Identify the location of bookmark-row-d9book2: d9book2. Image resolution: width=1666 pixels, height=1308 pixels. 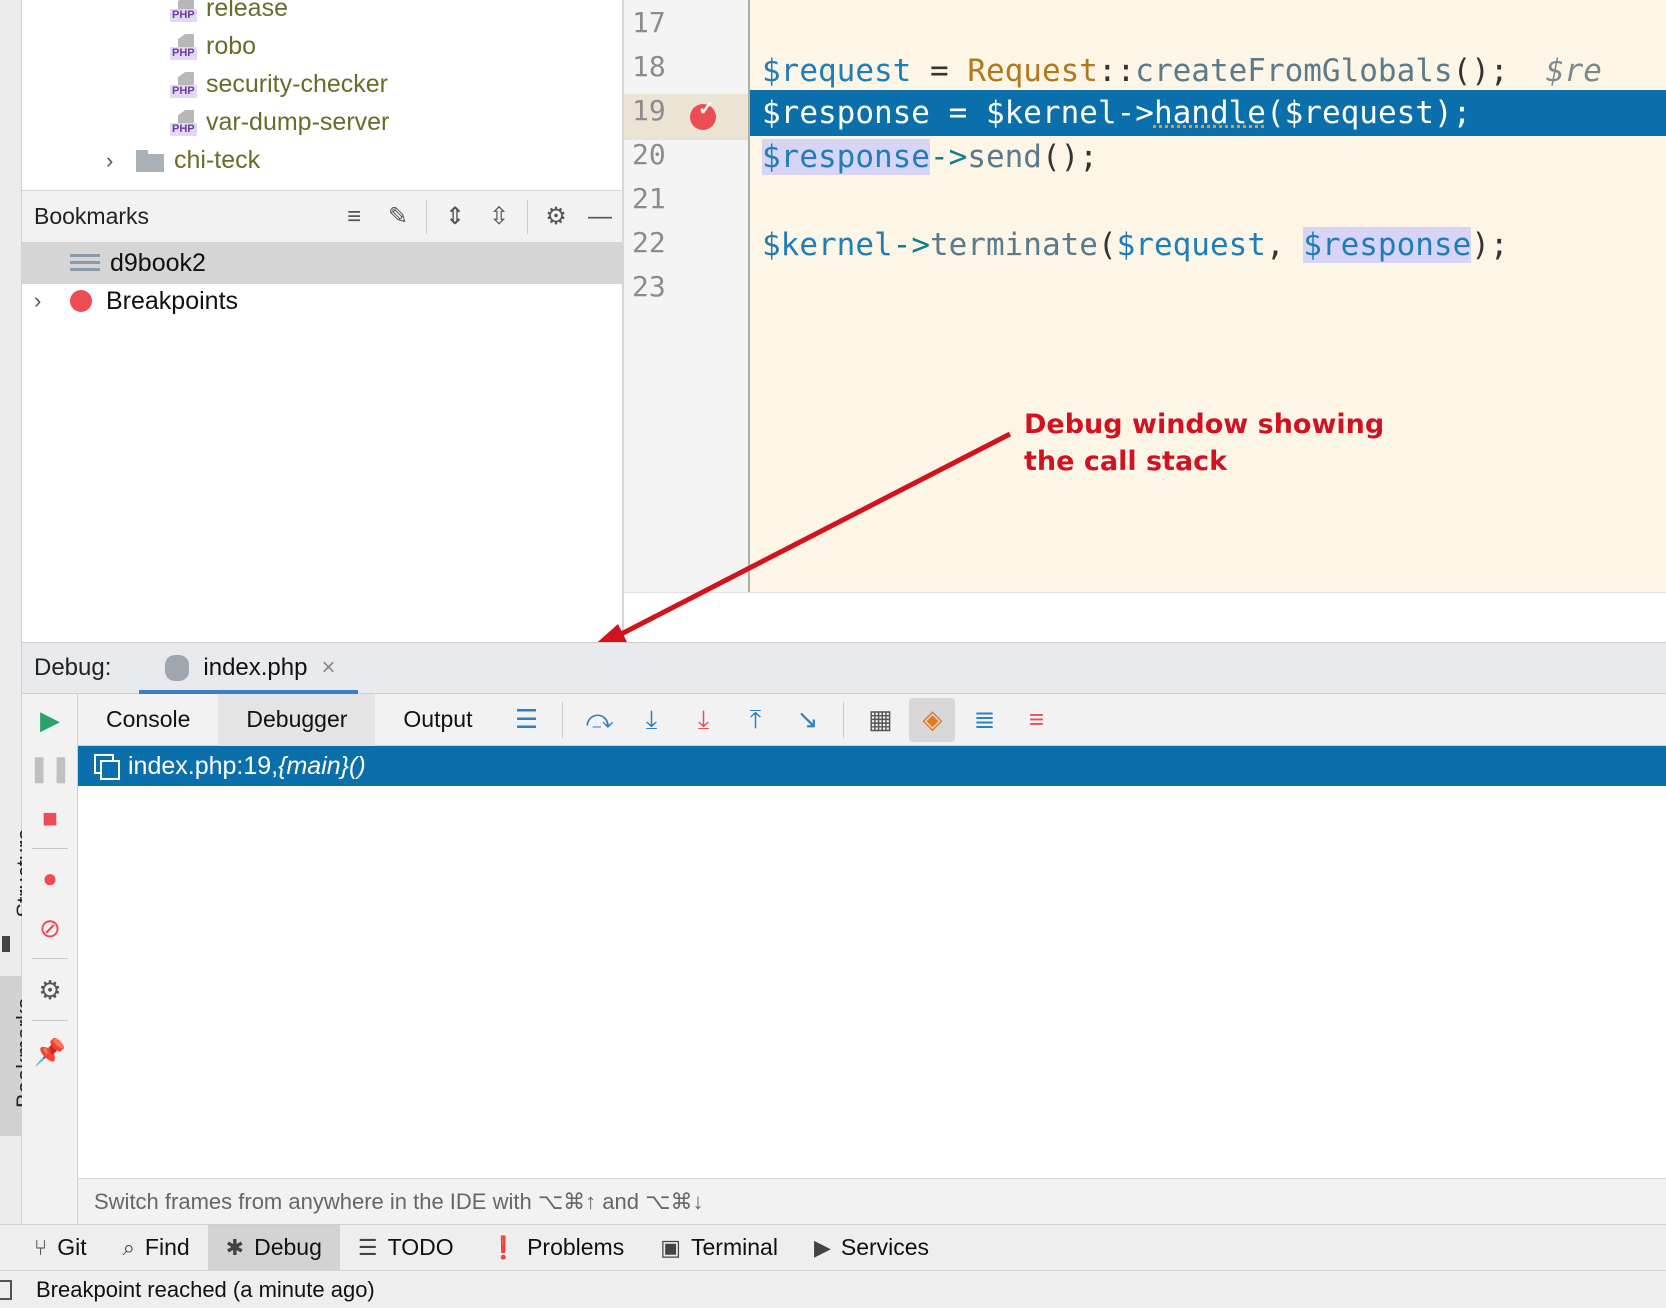
(322, 263).